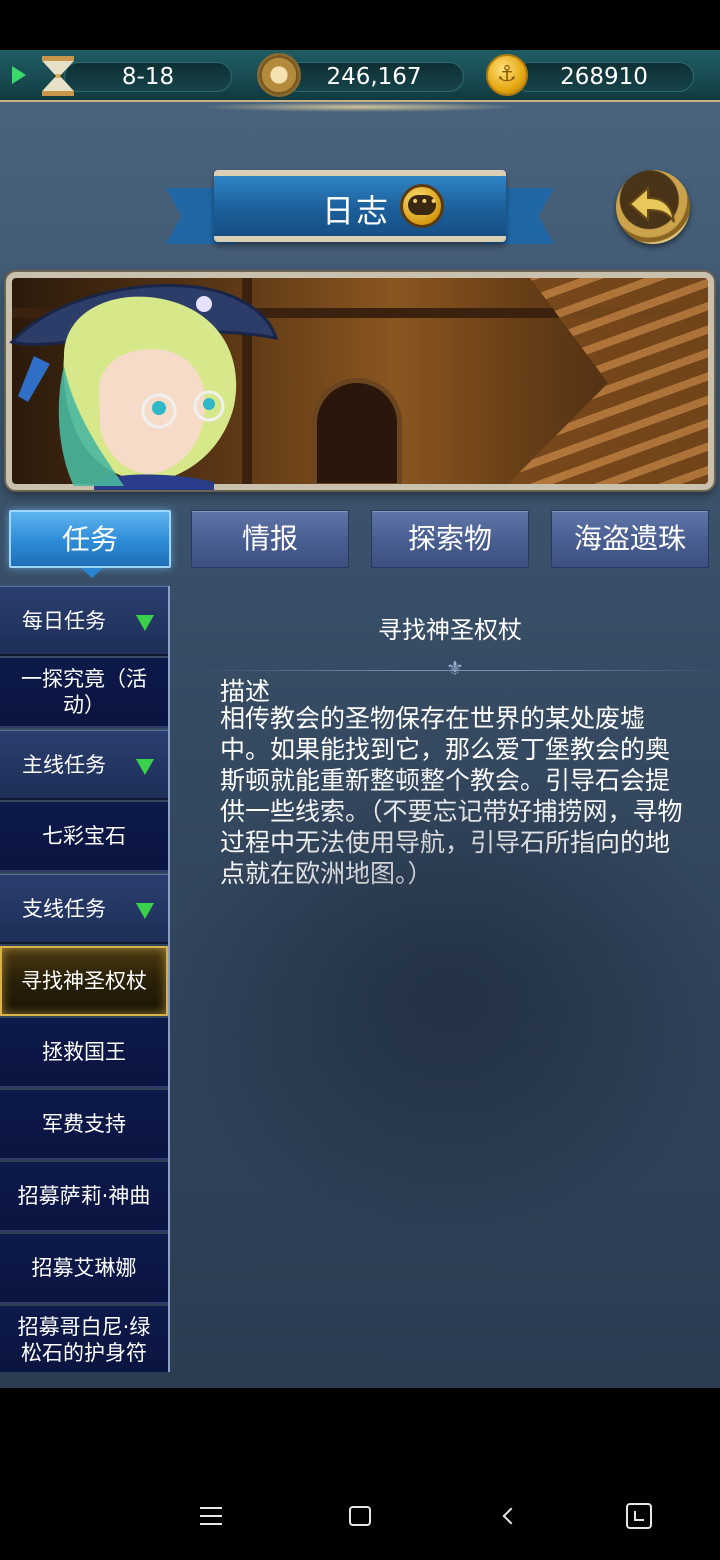  Describe the element at coordinates (630, 539) in the screenshot. I see `tab-pirate-treasures: 海盗遗珠` at that location.